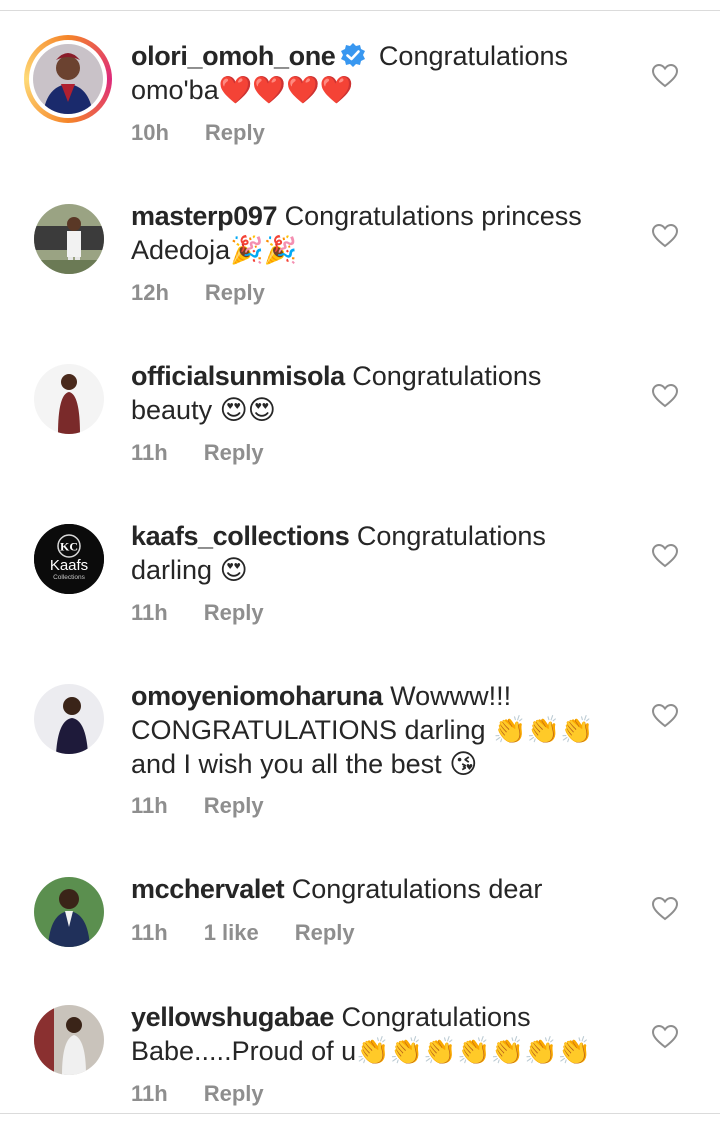 The width and height of the screenshot is (720, 1123). I want to click on verified-badge-icon, so click(353, 55).